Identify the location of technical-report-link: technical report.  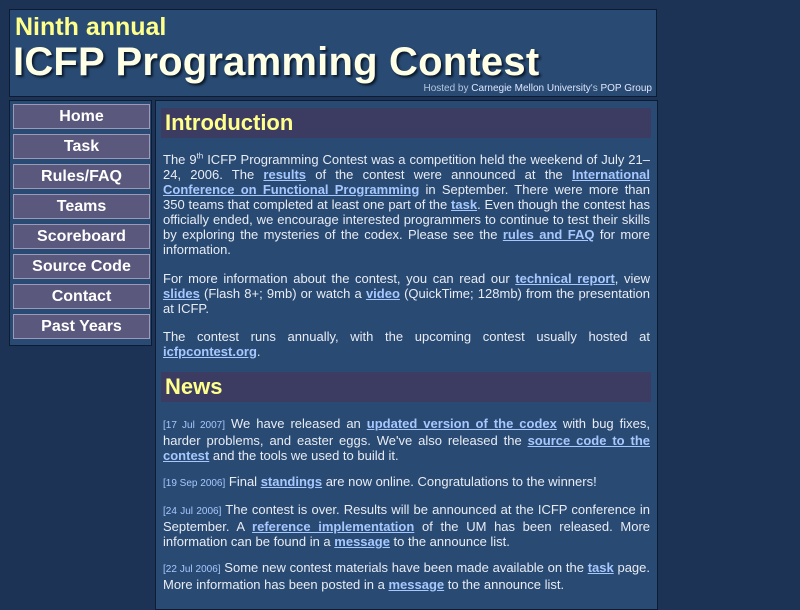
(565, 278).